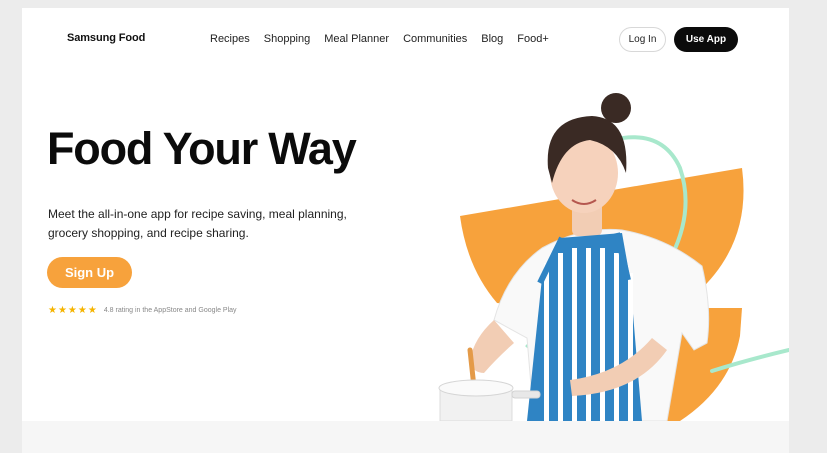  I want to click on signup-button: Sign Up, so click(89, 272).